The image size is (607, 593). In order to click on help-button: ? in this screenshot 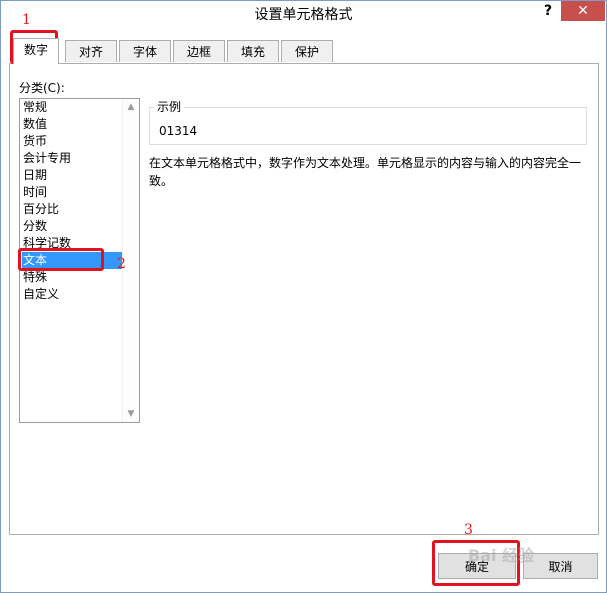, I will do `click(548, 11)`.